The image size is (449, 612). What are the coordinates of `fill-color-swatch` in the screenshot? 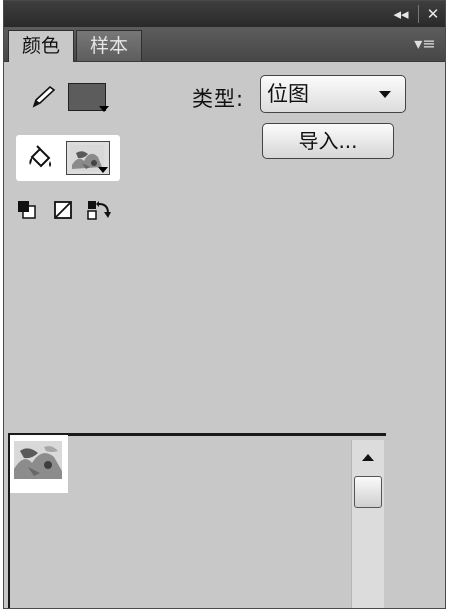 It's located at (88, 158).